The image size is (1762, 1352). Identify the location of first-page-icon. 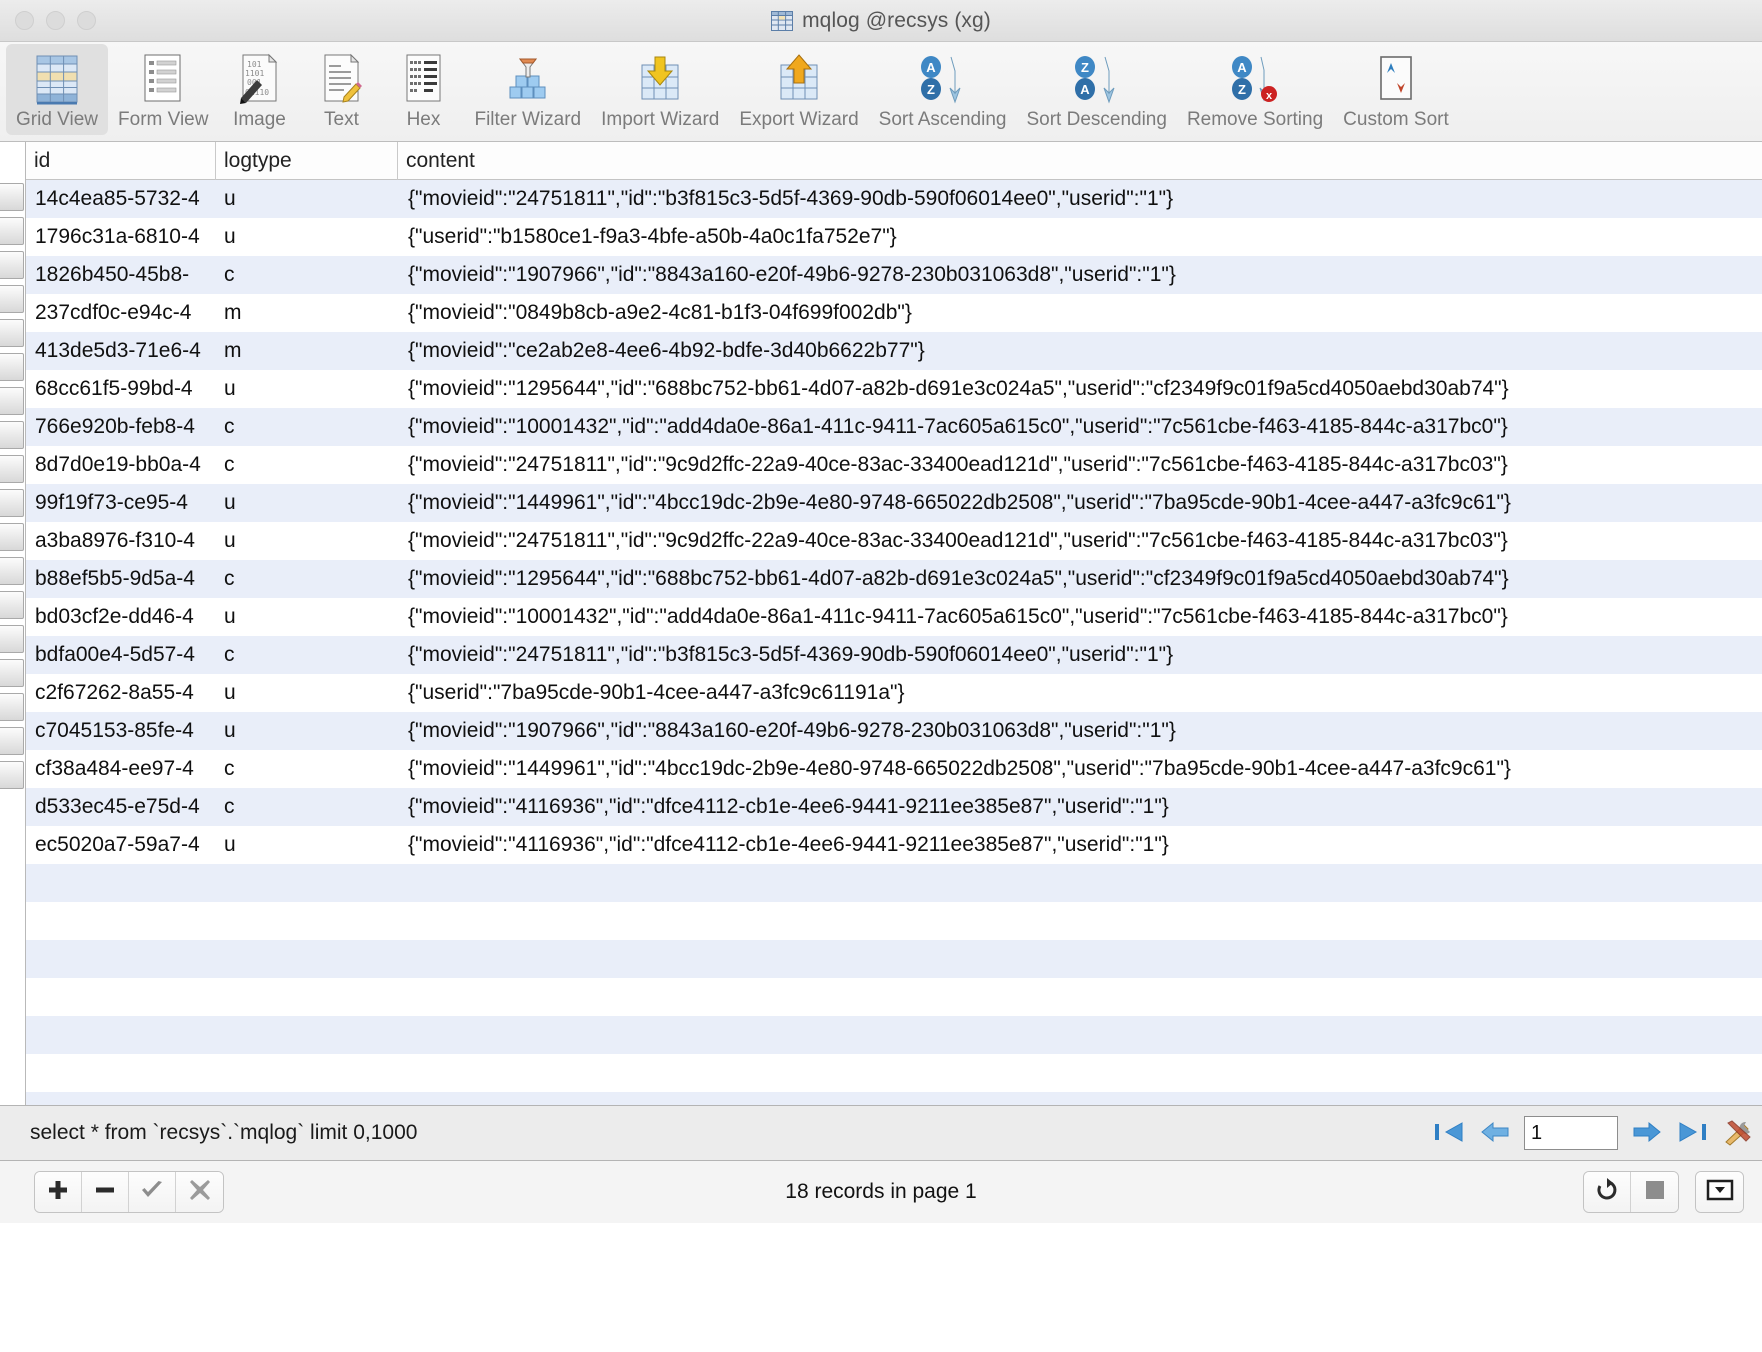
(1449, 1133).